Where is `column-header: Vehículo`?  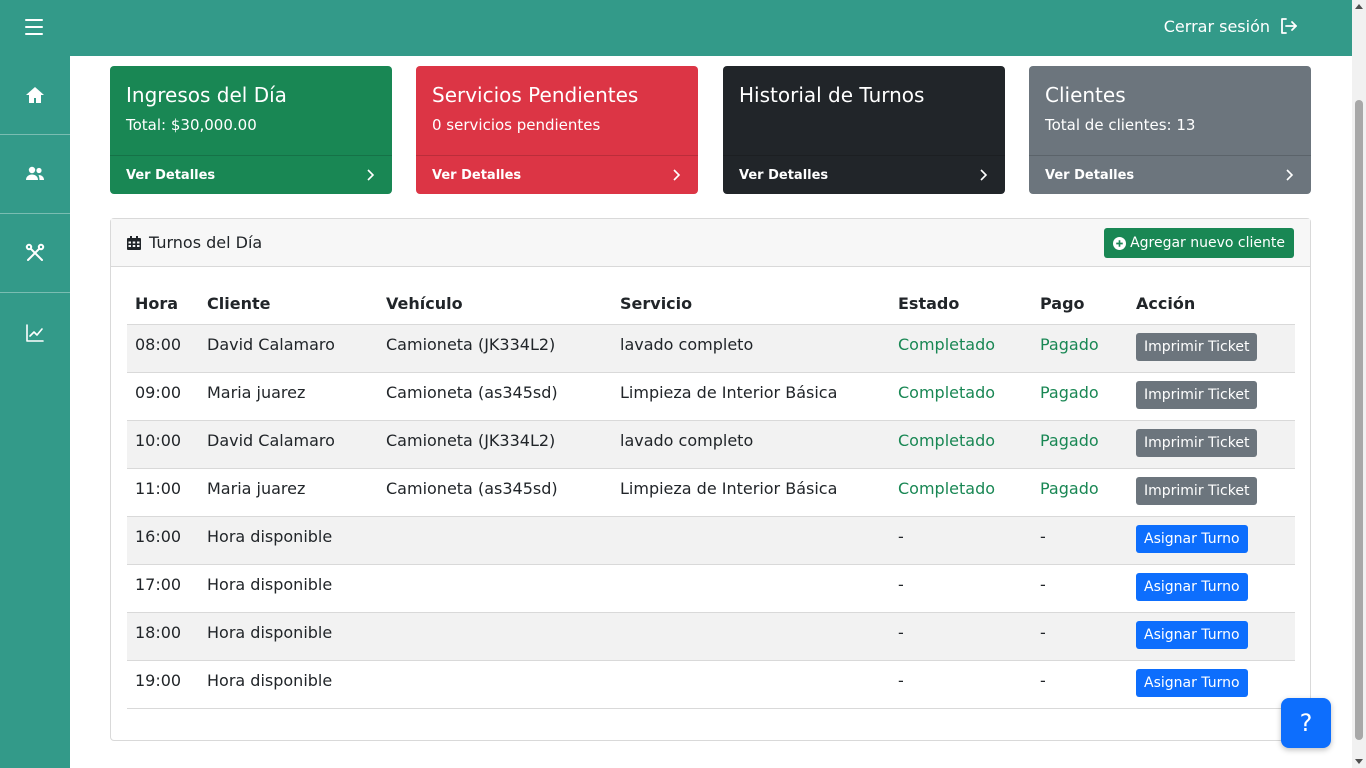
column-header: Vehículo is located at coordinates (495, 304).